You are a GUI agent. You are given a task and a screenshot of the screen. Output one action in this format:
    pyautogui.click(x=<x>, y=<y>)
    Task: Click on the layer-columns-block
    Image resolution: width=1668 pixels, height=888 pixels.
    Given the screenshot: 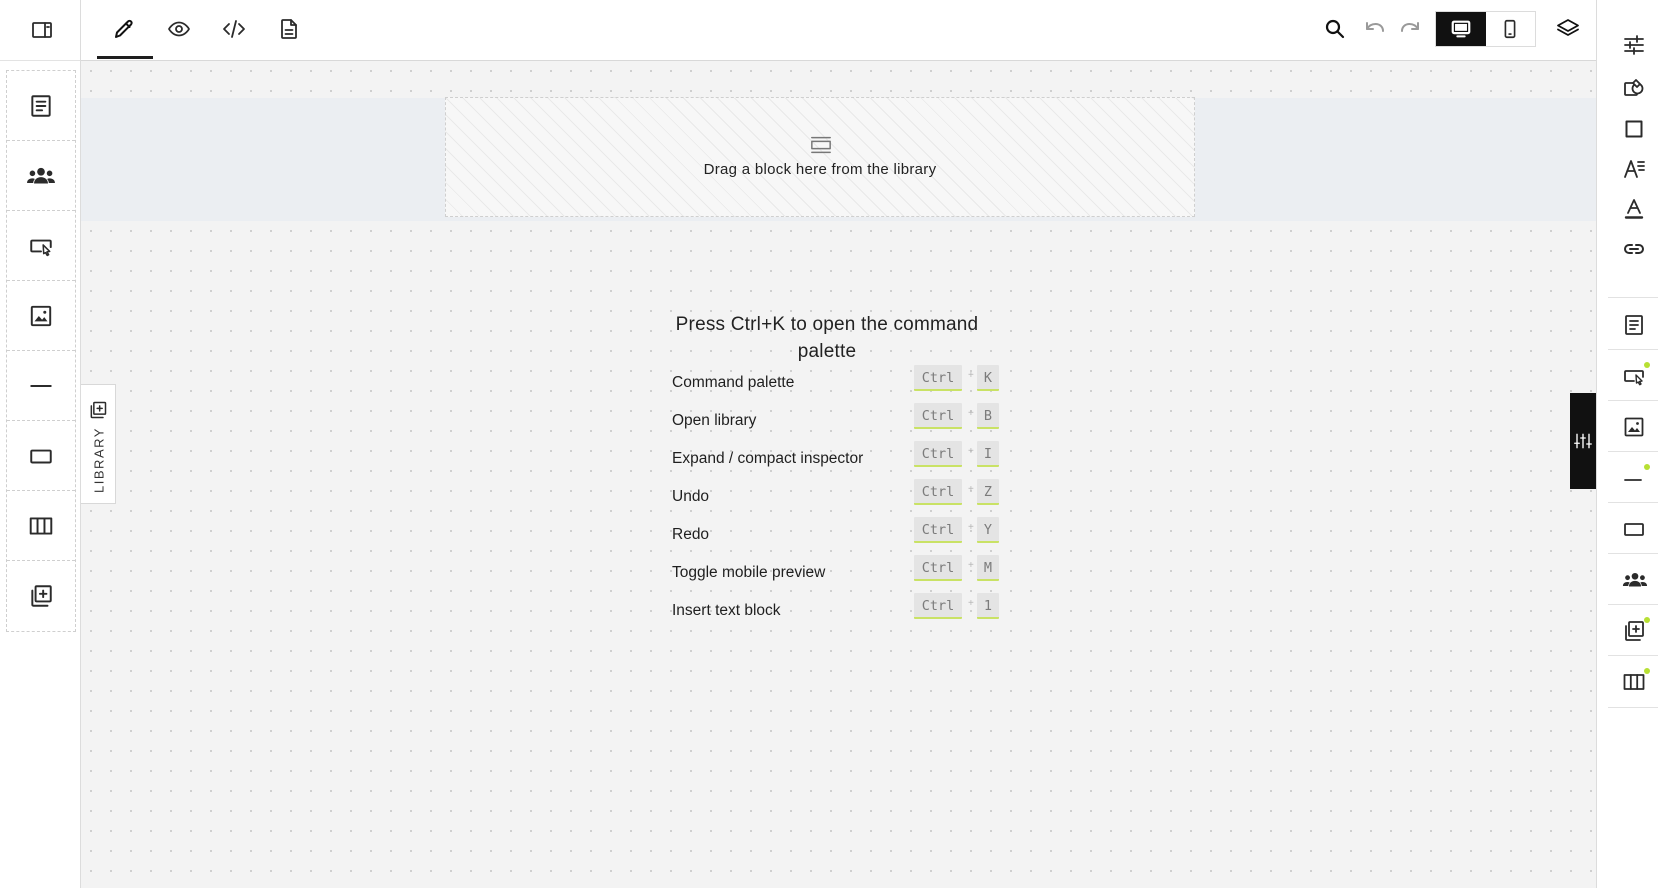 What is the action you would take?
    pyautogui.click(x=1634, y=682)
    